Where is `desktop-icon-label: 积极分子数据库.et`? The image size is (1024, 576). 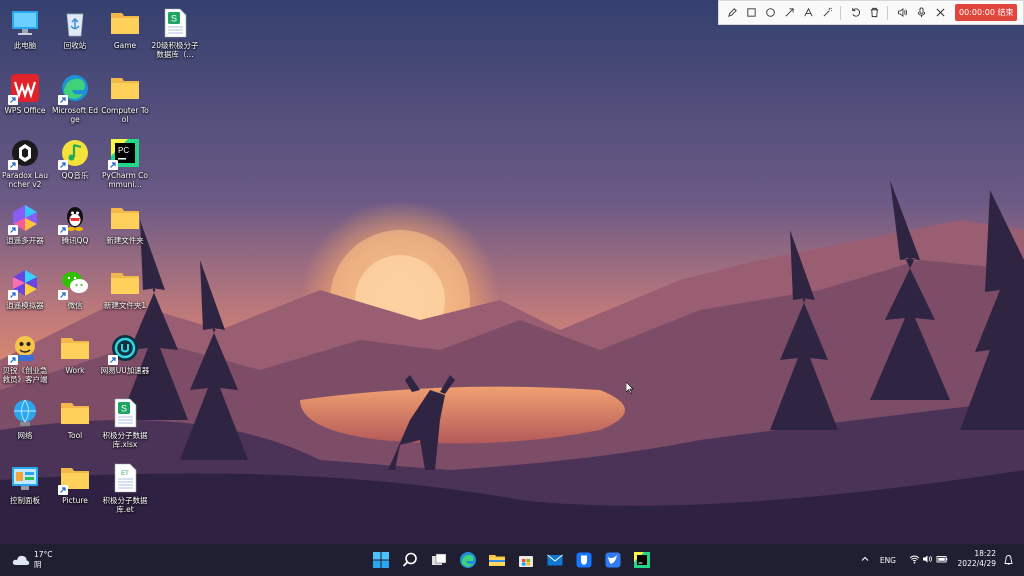 desktop-icon-label: 积极分子数据库.et is located at coordinates (125, 505).